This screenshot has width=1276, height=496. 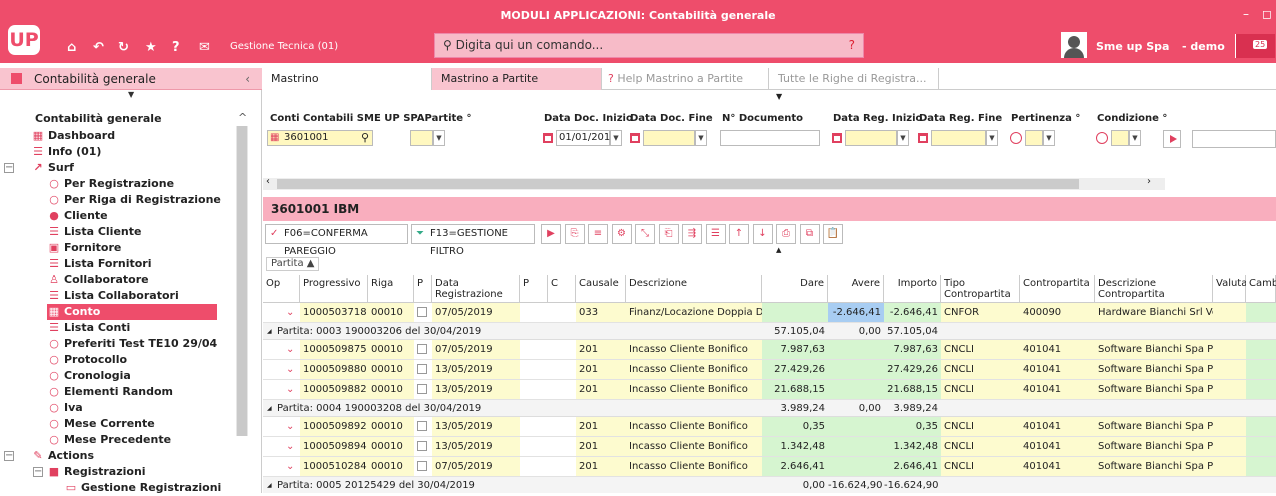 What do you see at coordinates (38, 472) in the screenshot?
I see `tree-collapse-icon: −` at bounding box center [38, 472].